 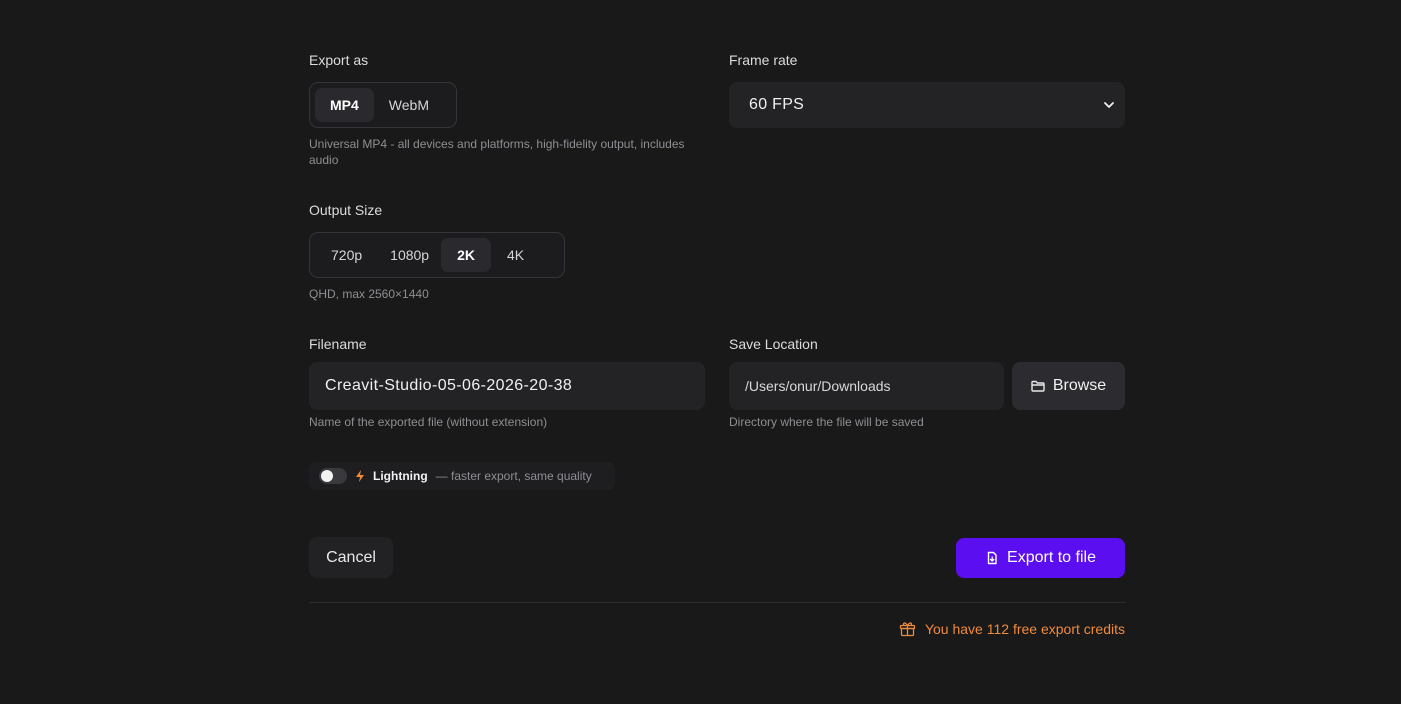 I want to click on file-export-icon, so click(x=992, y=558).